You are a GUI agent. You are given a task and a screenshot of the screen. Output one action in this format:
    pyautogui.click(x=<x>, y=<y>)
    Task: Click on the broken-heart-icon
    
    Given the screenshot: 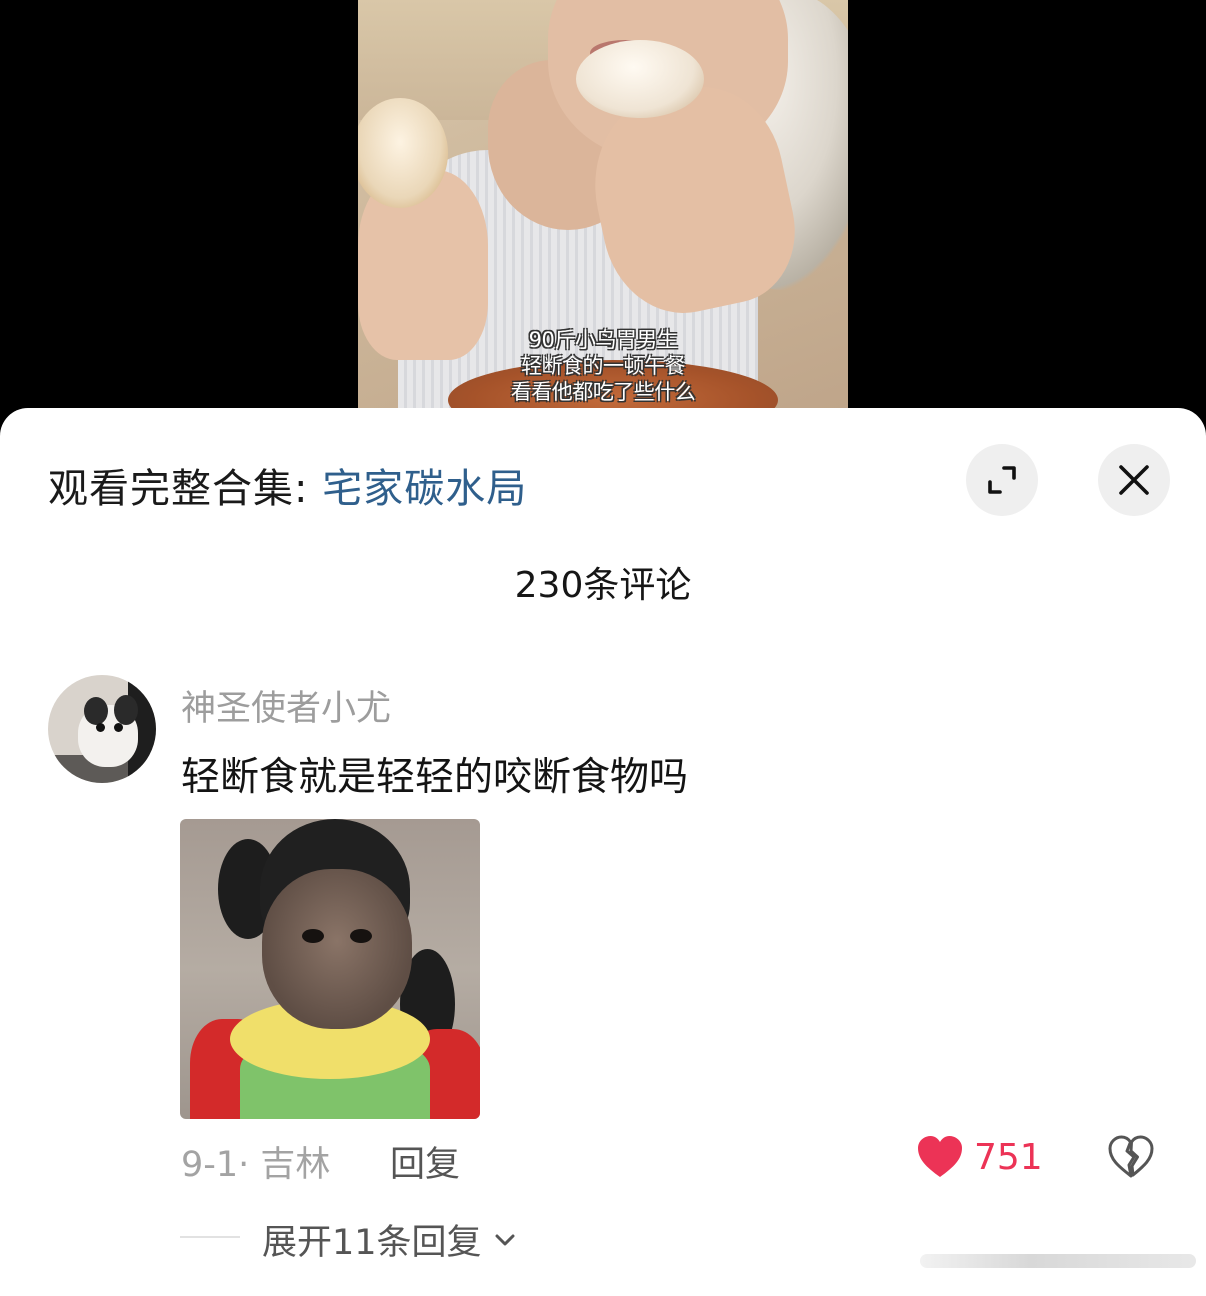 What is the action you would take?
    pyautogui.click(x=1131, y=1156)
    